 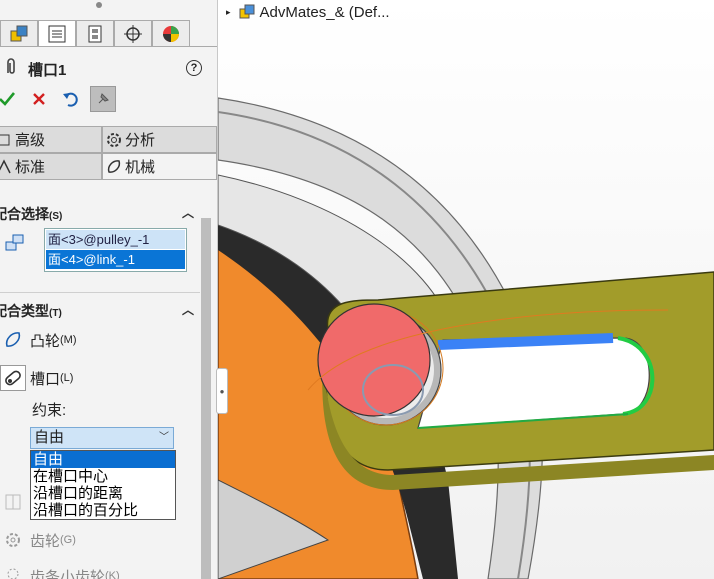 What do you see at coordinates (30, 140) in the screenshot?
I see `tab-advanced-label: 高级` at bounding box center [30, 140].